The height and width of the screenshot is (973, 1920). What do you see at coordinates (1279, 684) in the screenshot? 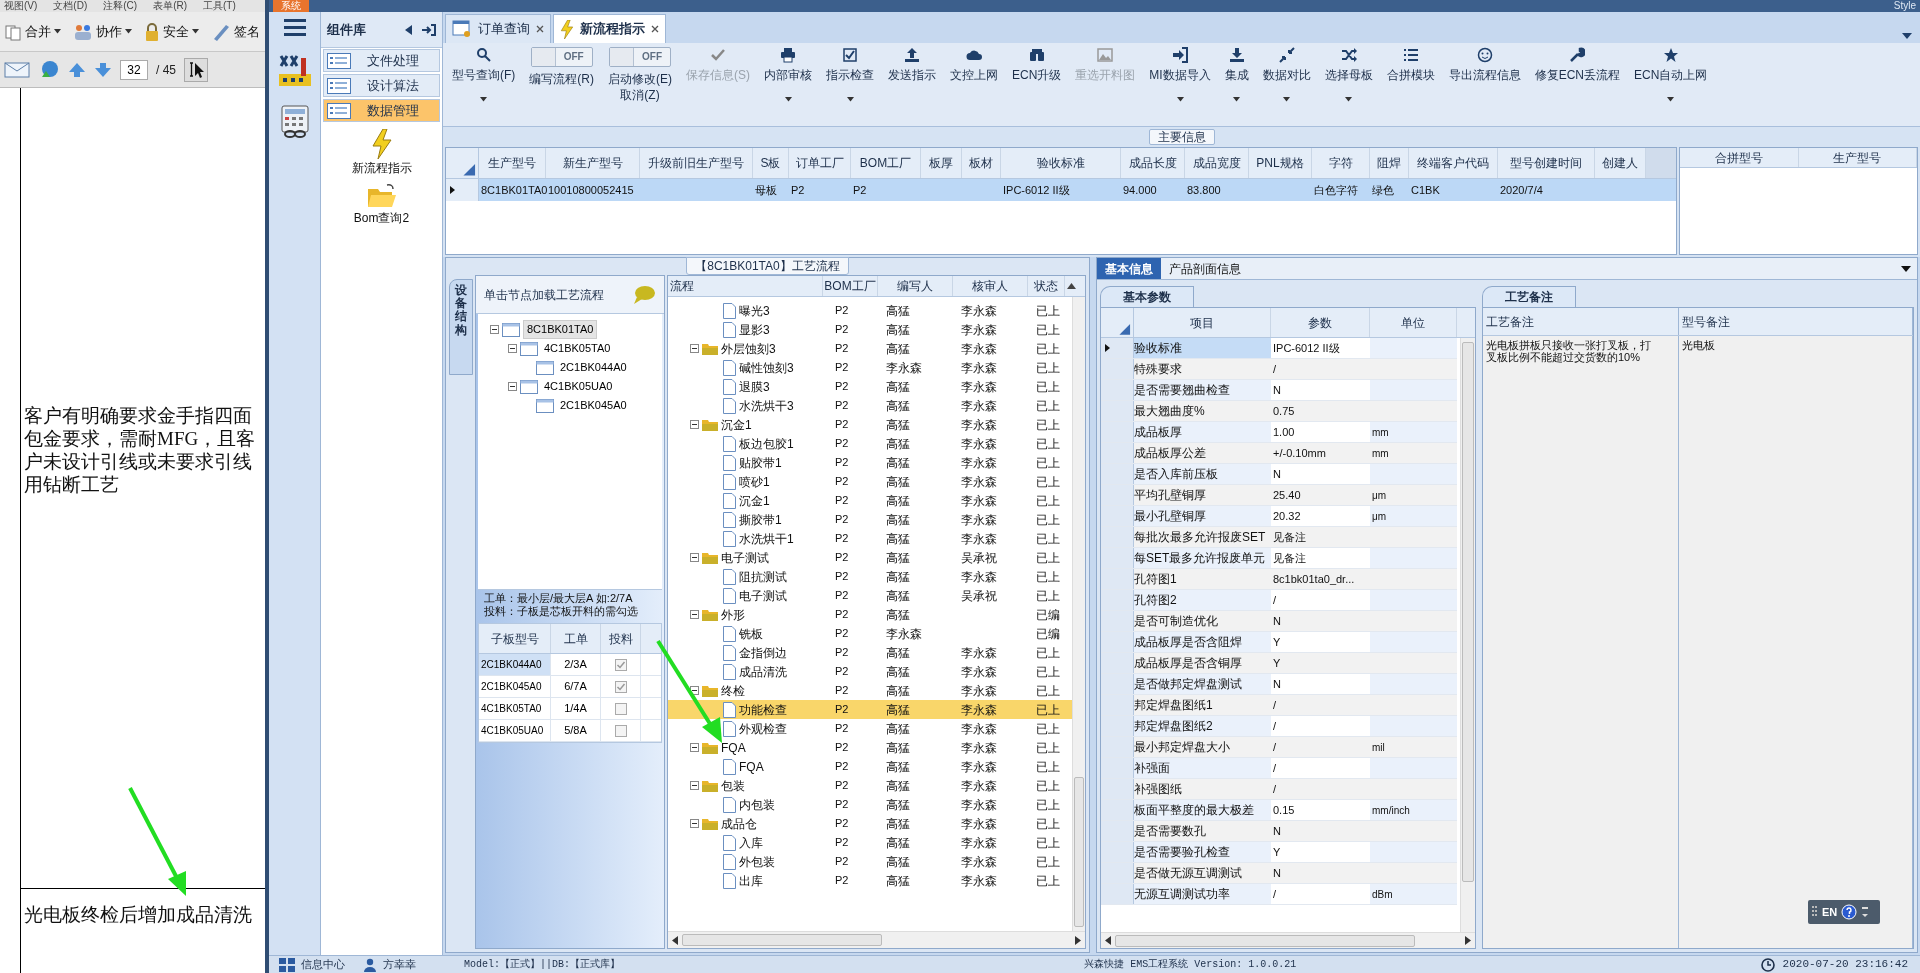
I see `table-row: 是否做邦定焊盘测试 N` at bounding box center [1279, 684].